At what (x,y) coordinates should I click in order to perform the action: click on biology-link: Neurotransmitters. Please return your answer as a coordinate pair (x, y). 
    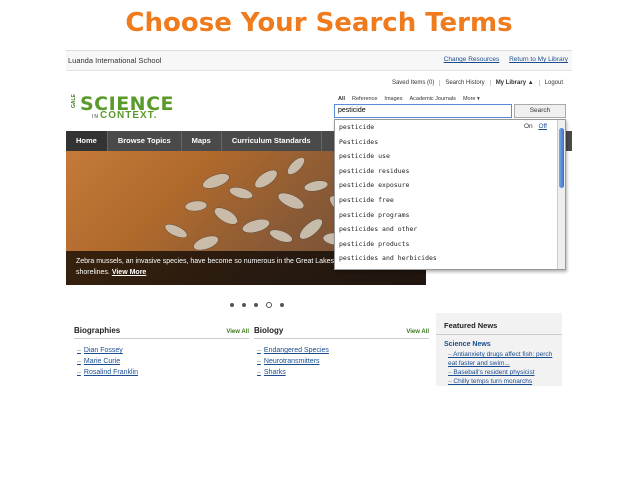
    Looking at the image, I should click on (292, 361).